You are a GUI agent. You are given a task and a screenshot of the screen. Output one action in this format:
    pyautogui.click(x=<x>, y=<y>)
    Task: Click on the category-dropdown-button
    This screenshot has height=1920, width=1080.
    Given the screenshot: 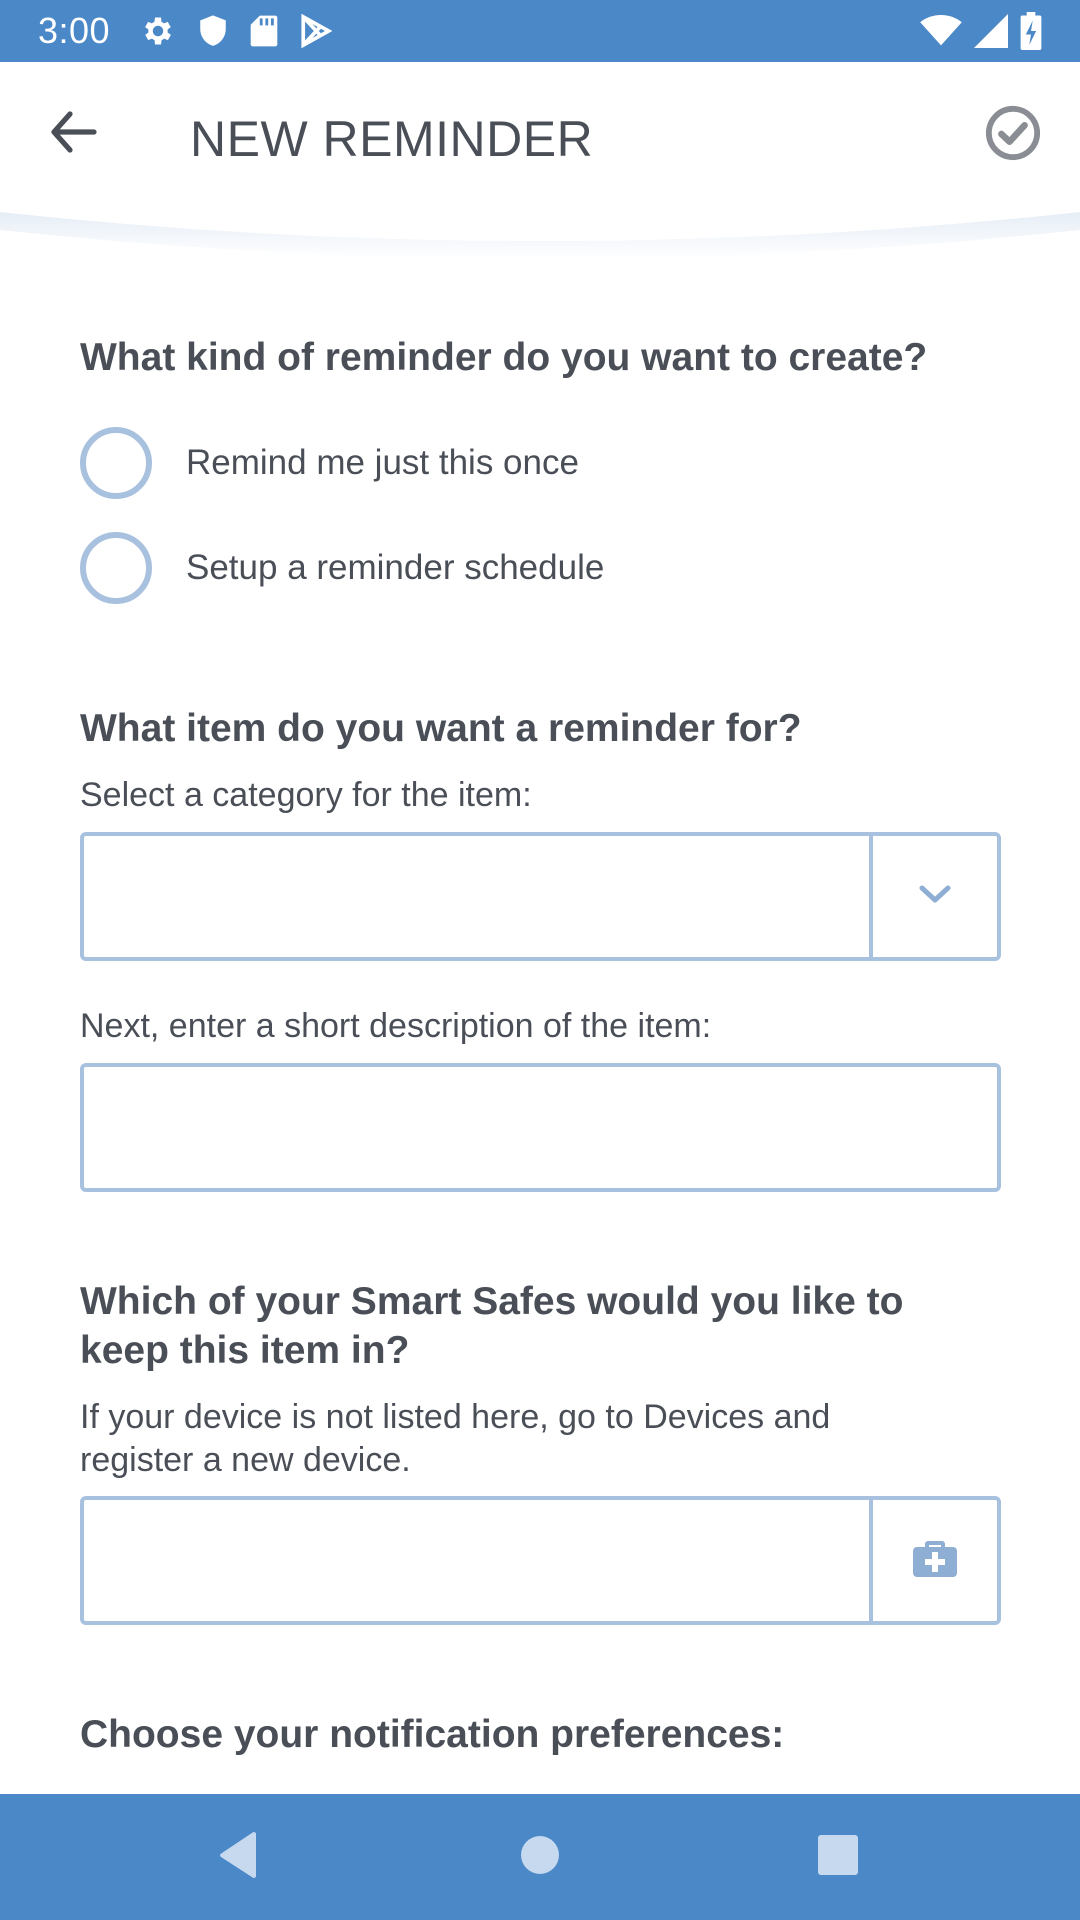 What is the action you would take?
    pyautogui.click(x=933, y=896)
    